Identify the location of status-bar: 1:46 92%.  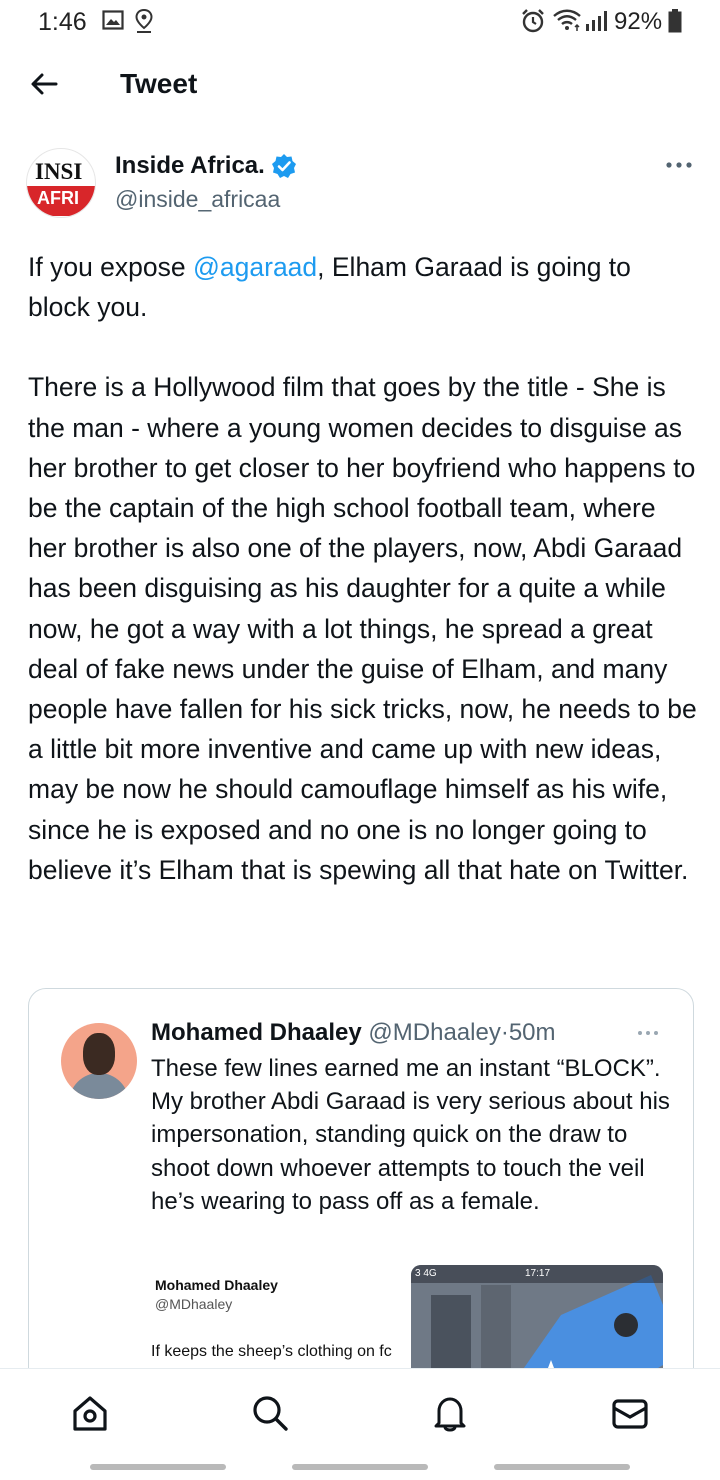
(360, 22).